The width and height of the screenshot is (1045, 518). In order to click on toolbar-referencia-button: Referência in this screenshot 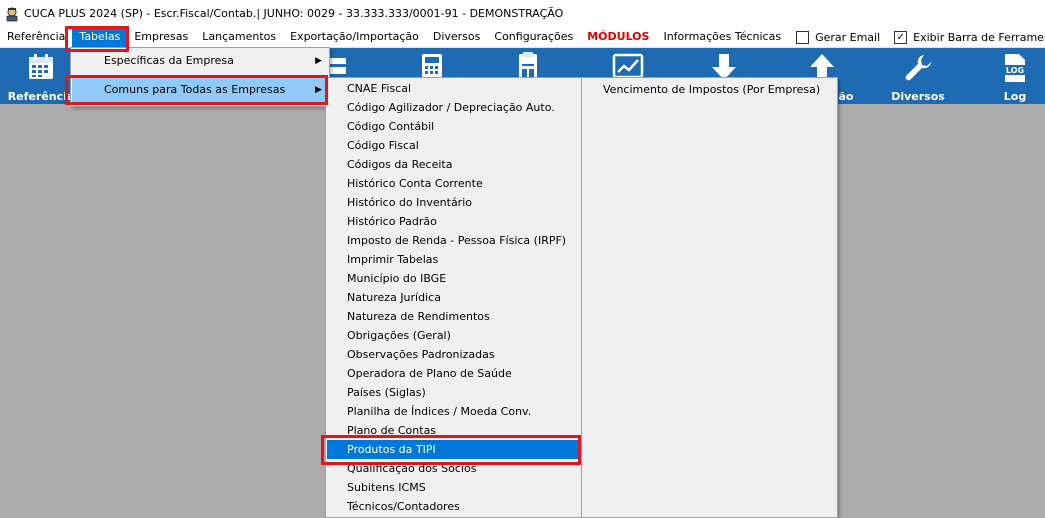, I will do `click(41, 76)`.